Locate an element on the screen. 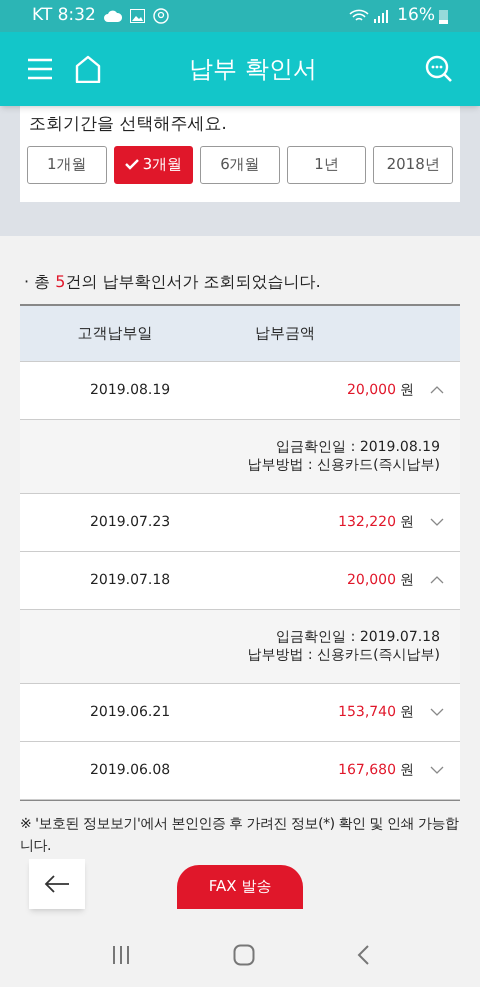 This screenshot has height=987, width=480. status-time: KT 8:32 is located at coordinates (64, 16).